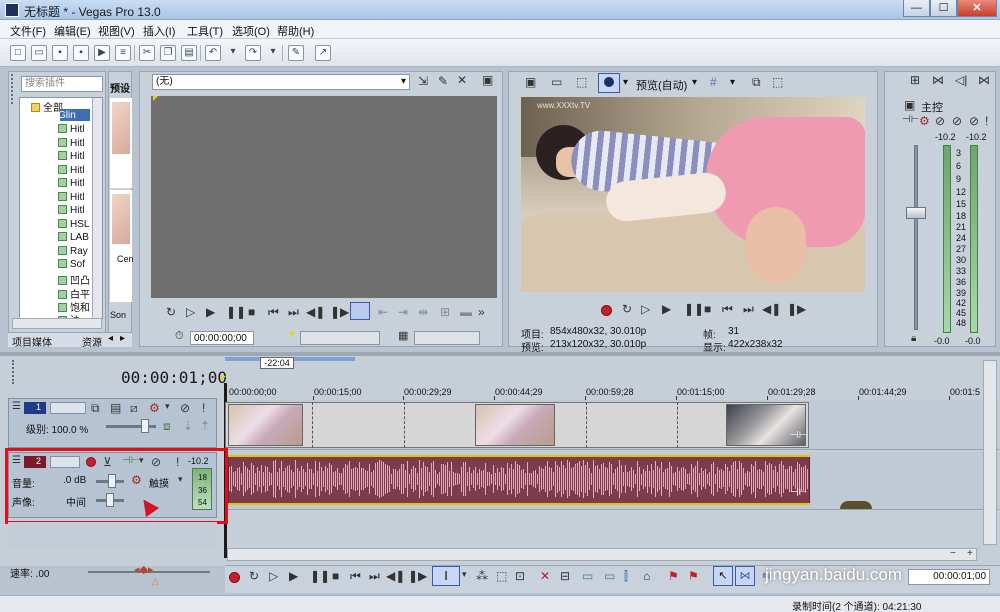  I want to click on snap-button: ↖, so click(723, 576).